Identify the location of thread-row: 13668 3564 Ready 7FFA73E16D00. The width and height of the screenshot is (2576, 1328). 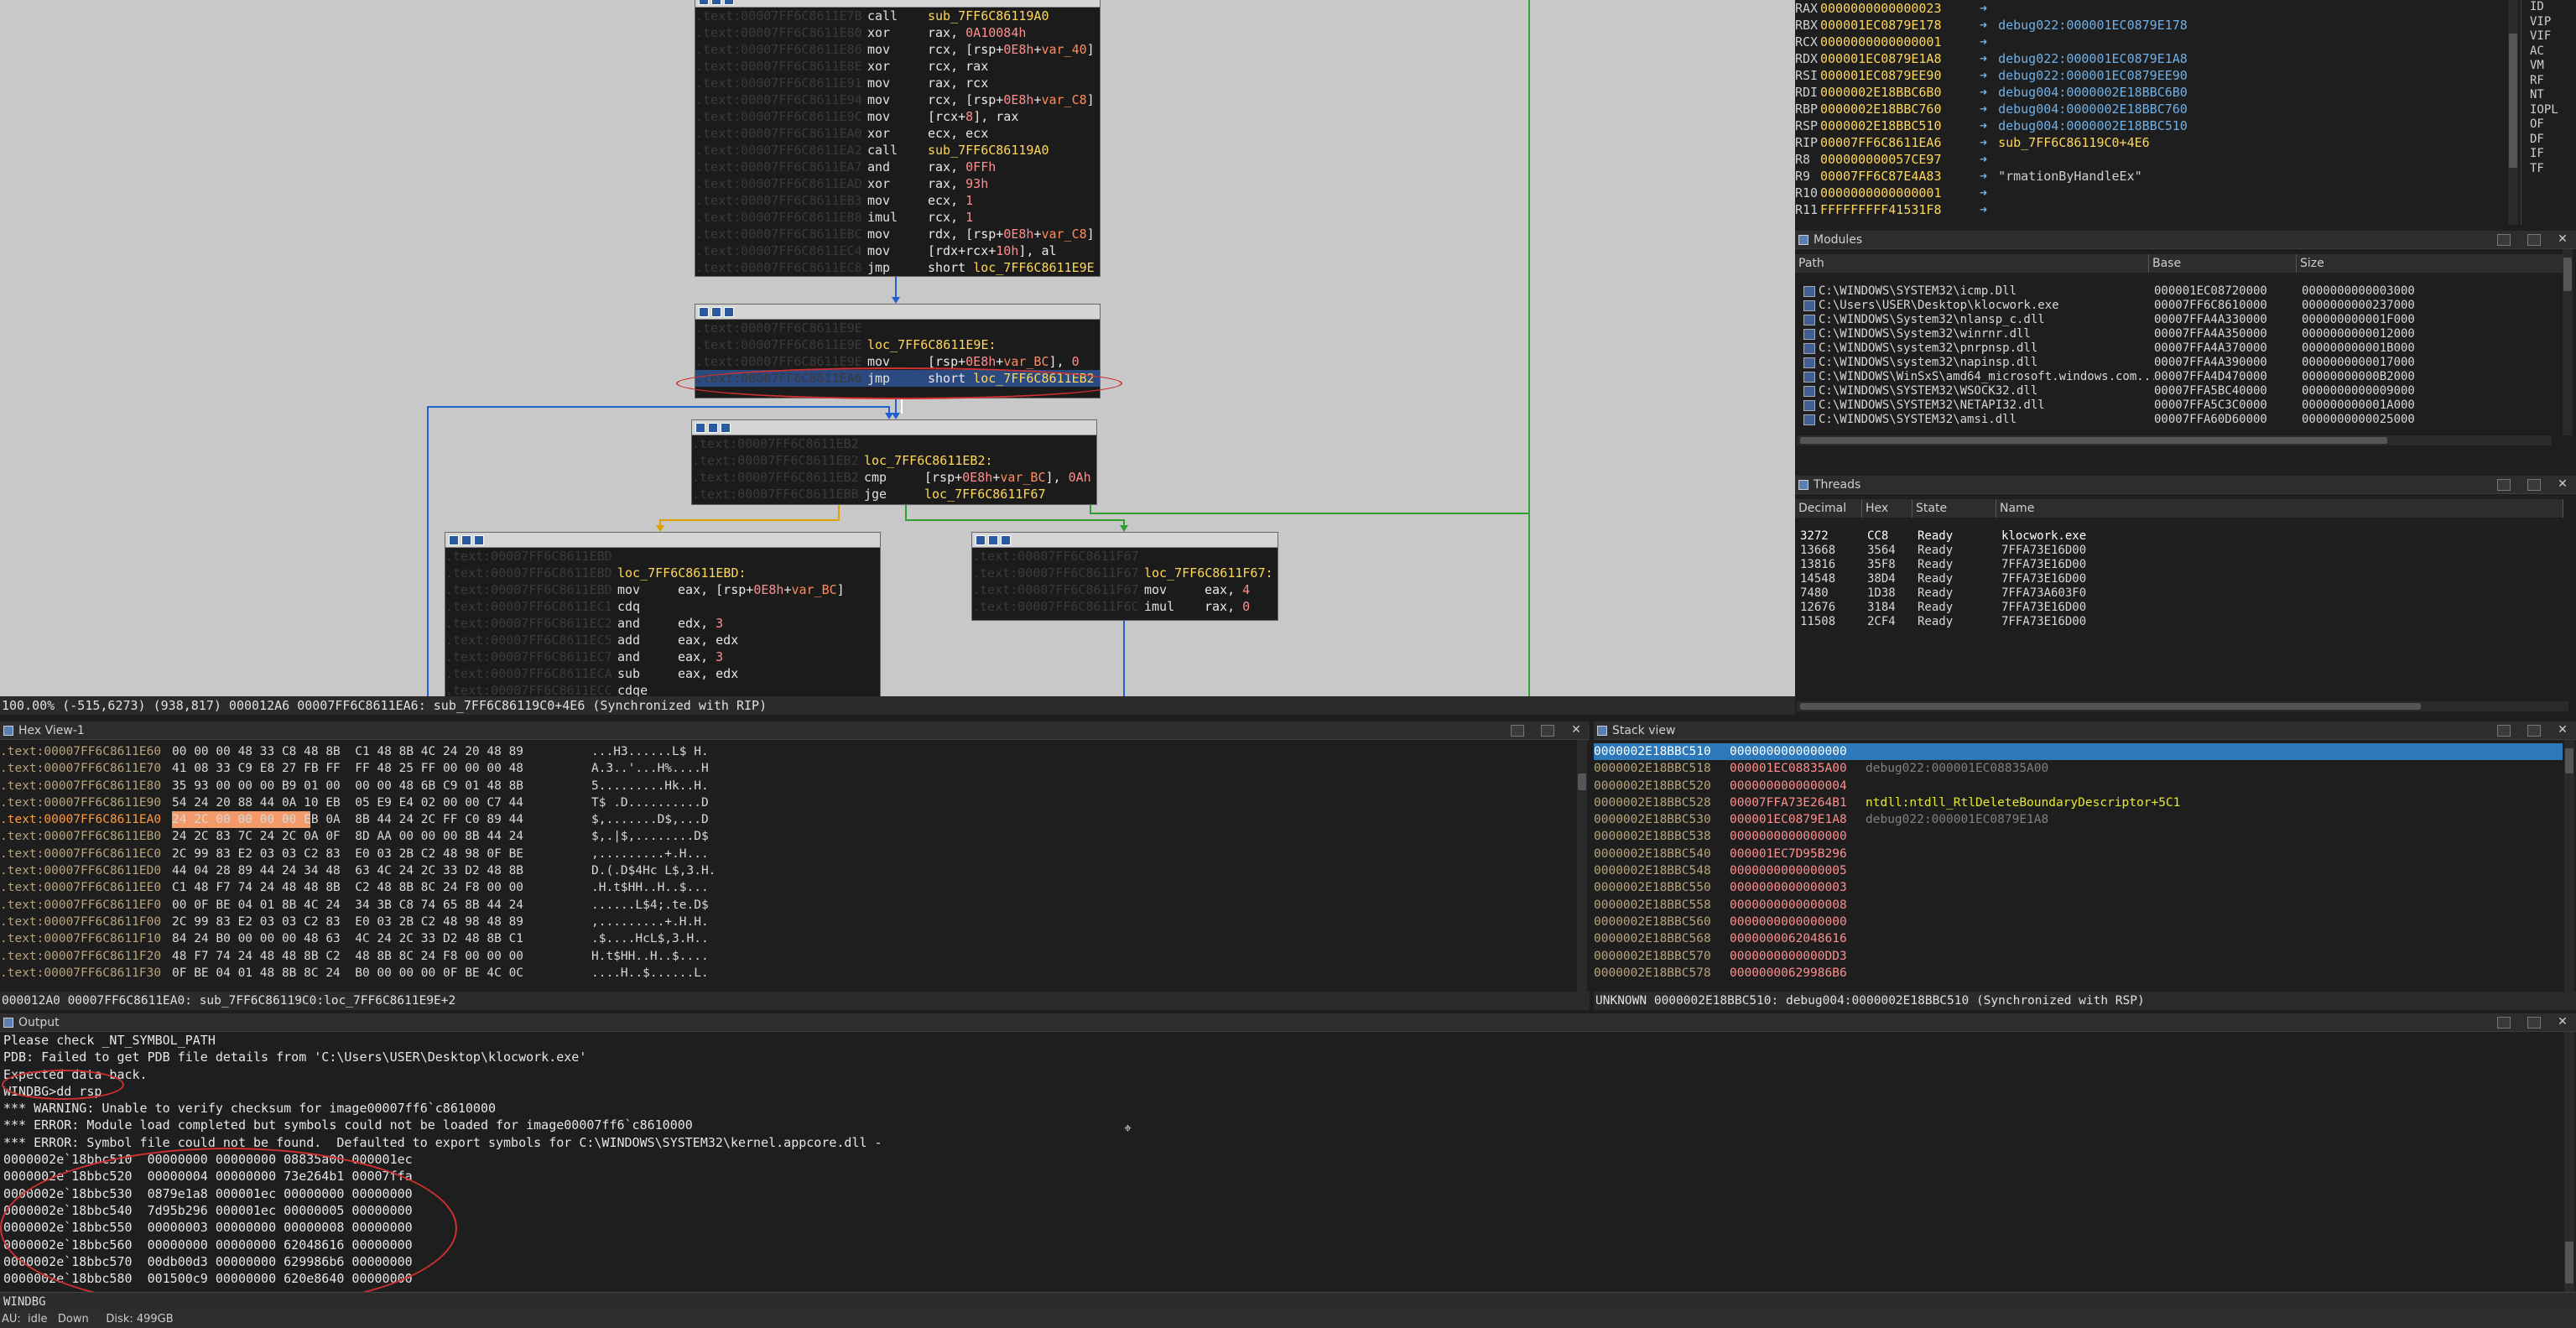
(2177, 551).